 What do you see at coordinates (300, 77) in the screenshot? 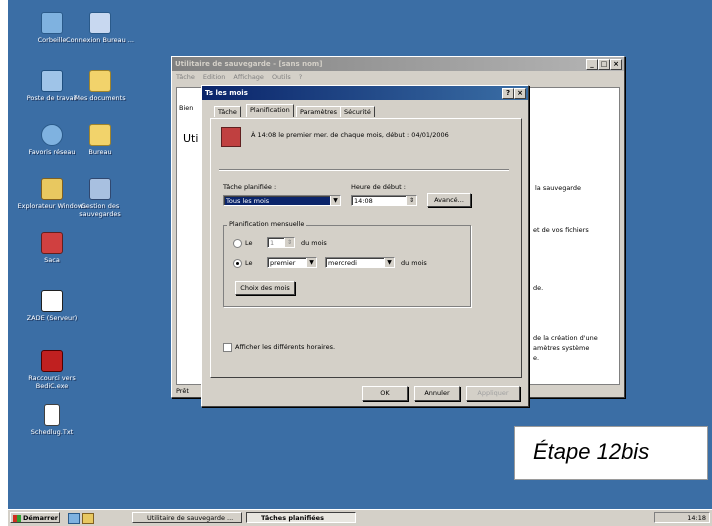
I see `menu-help: ?` at bounding box center [300, 77].